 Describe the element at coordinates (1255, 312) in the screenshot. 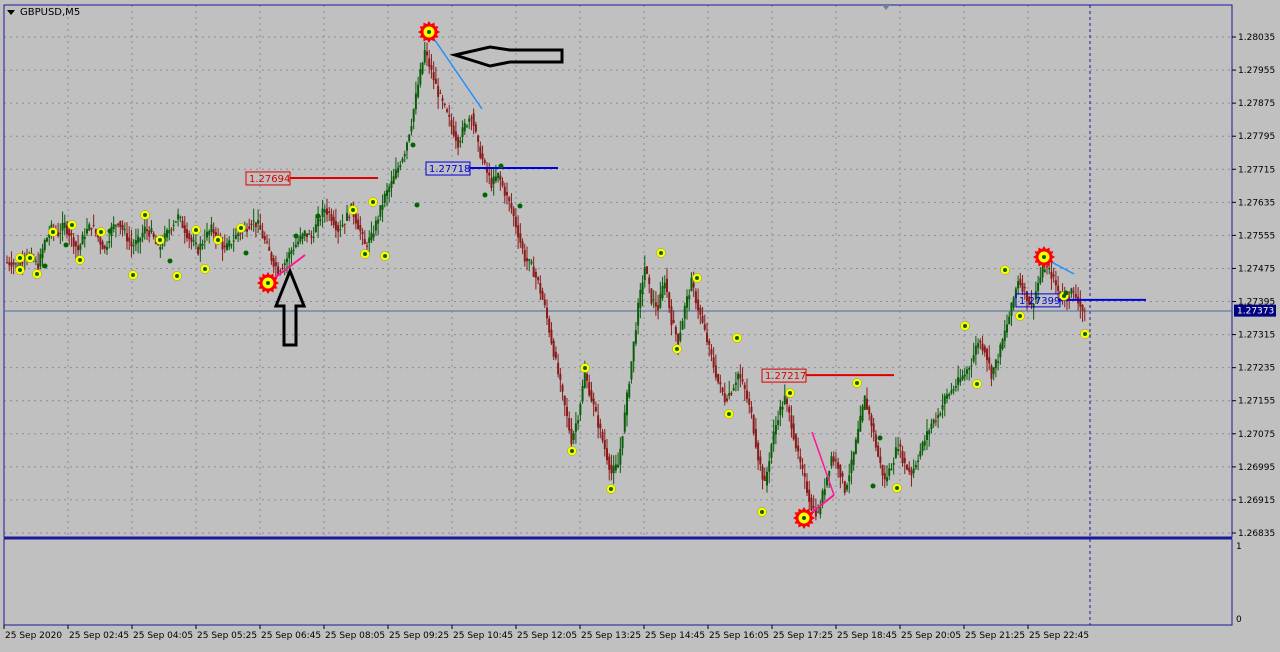

I see `current-price-label: 1.27373` at that location.